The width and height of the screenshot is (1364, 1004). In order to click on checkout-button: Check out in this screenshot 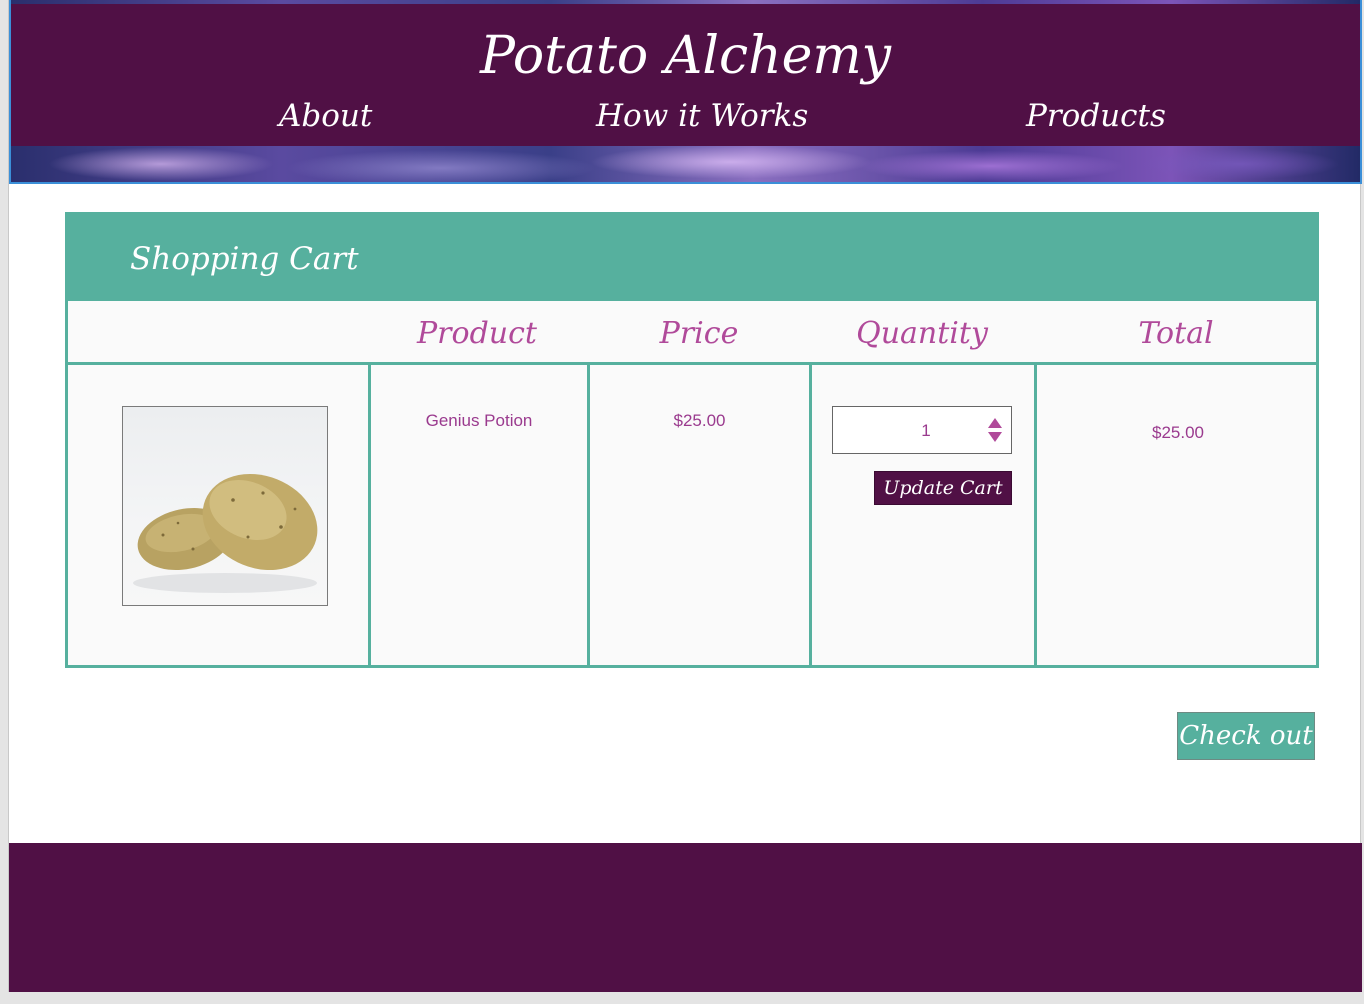, I will do `click(1246, 736)`.